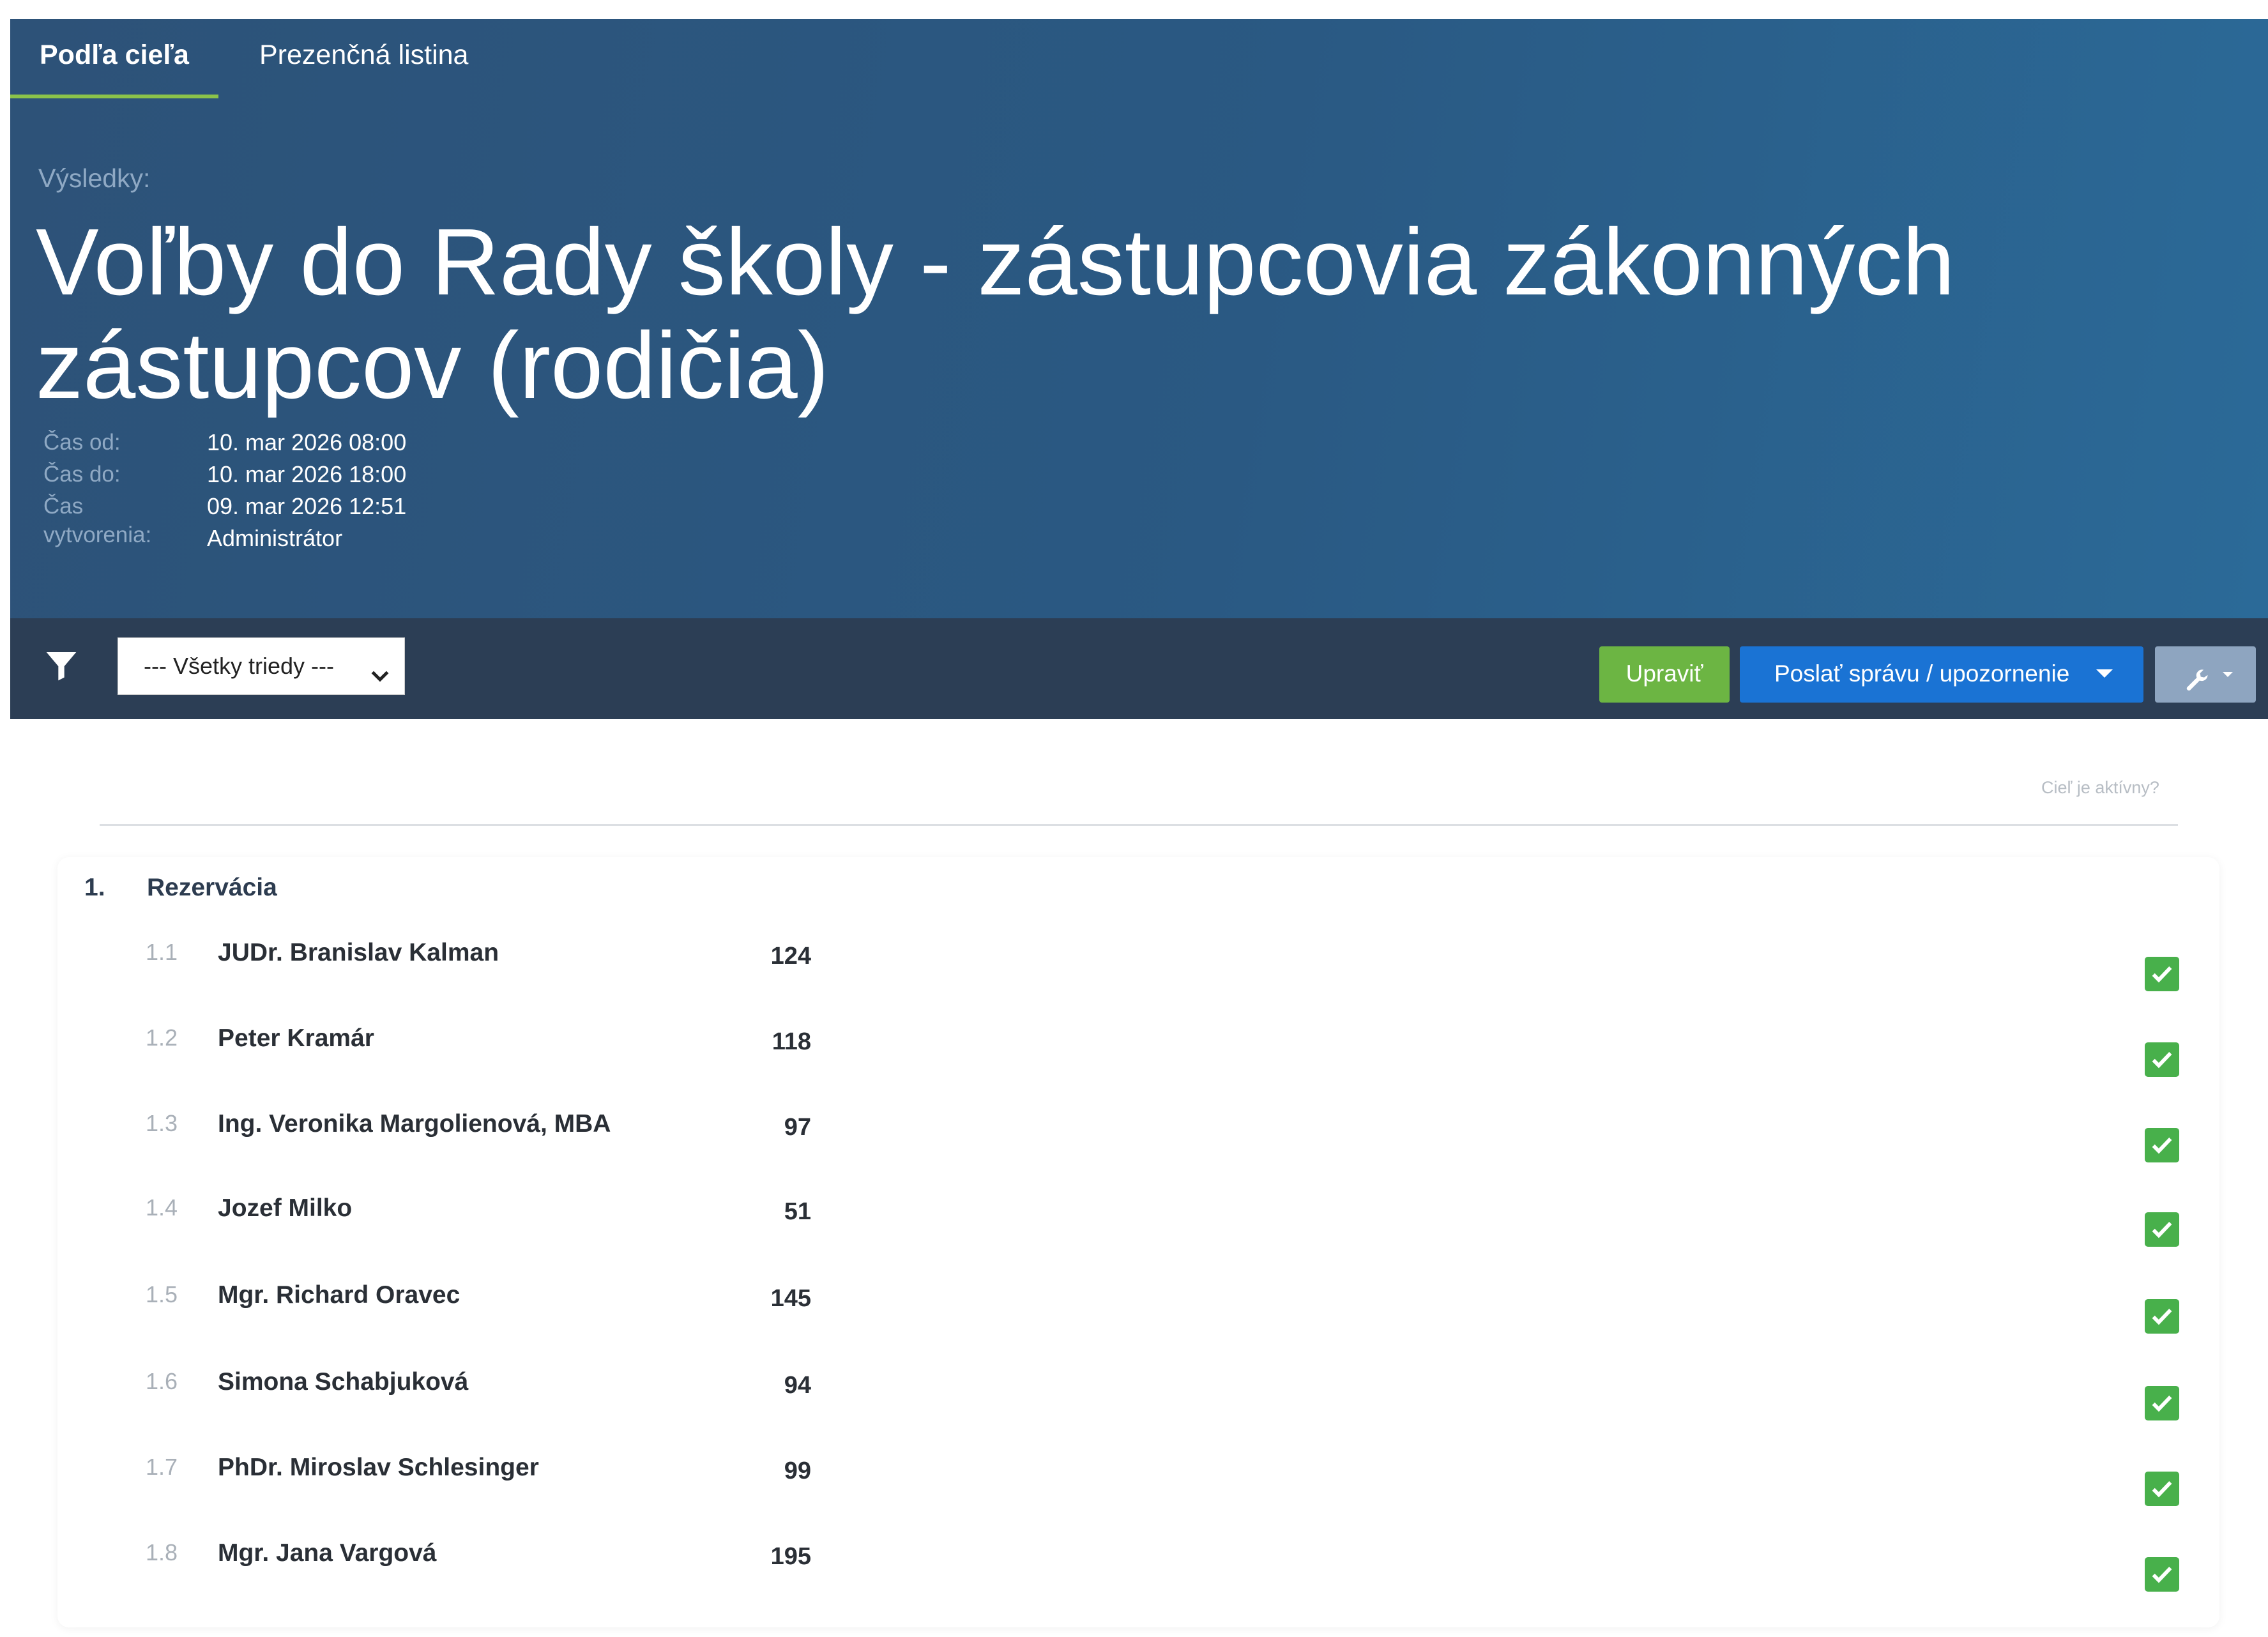  I want to click on send-message-button: Poslať správu / upozornenie, so click(1941, 674).